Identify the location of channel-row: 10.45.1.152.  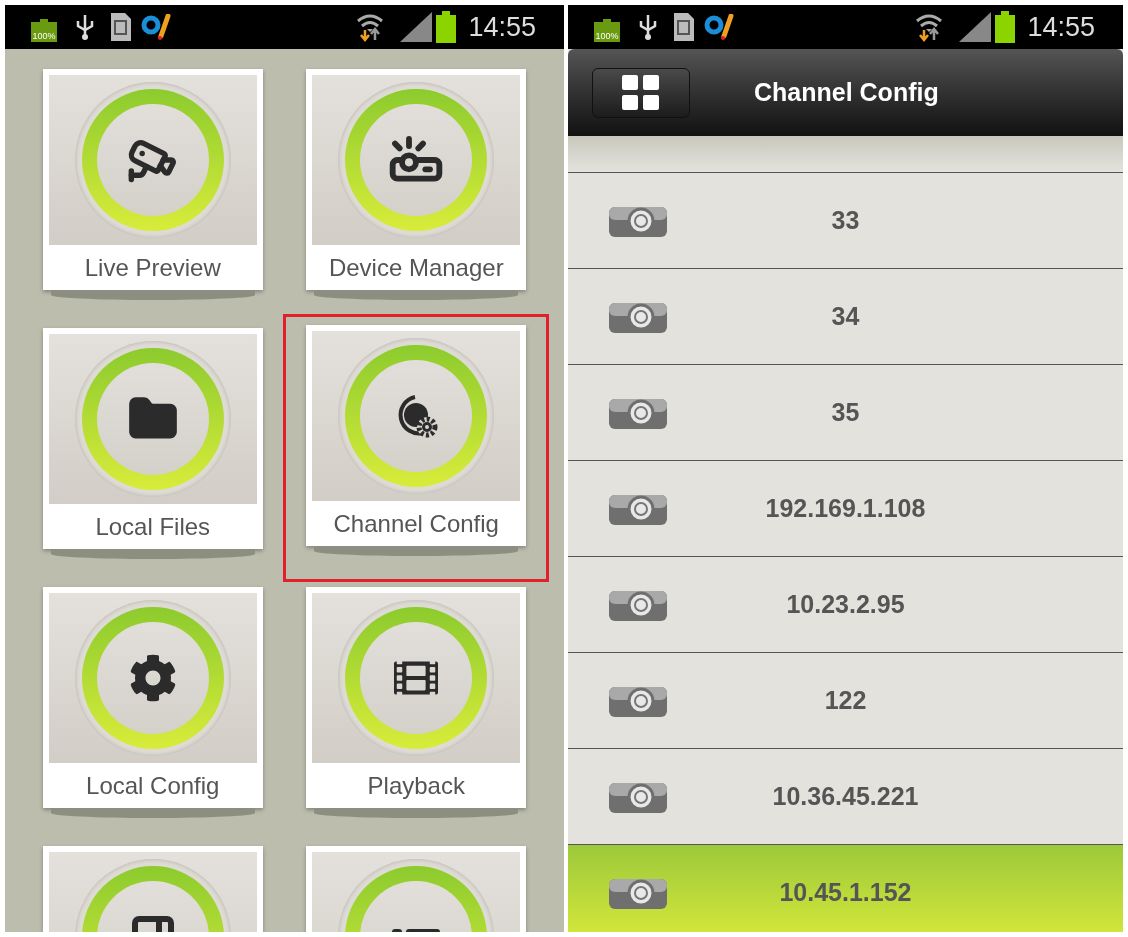
(845, 888).